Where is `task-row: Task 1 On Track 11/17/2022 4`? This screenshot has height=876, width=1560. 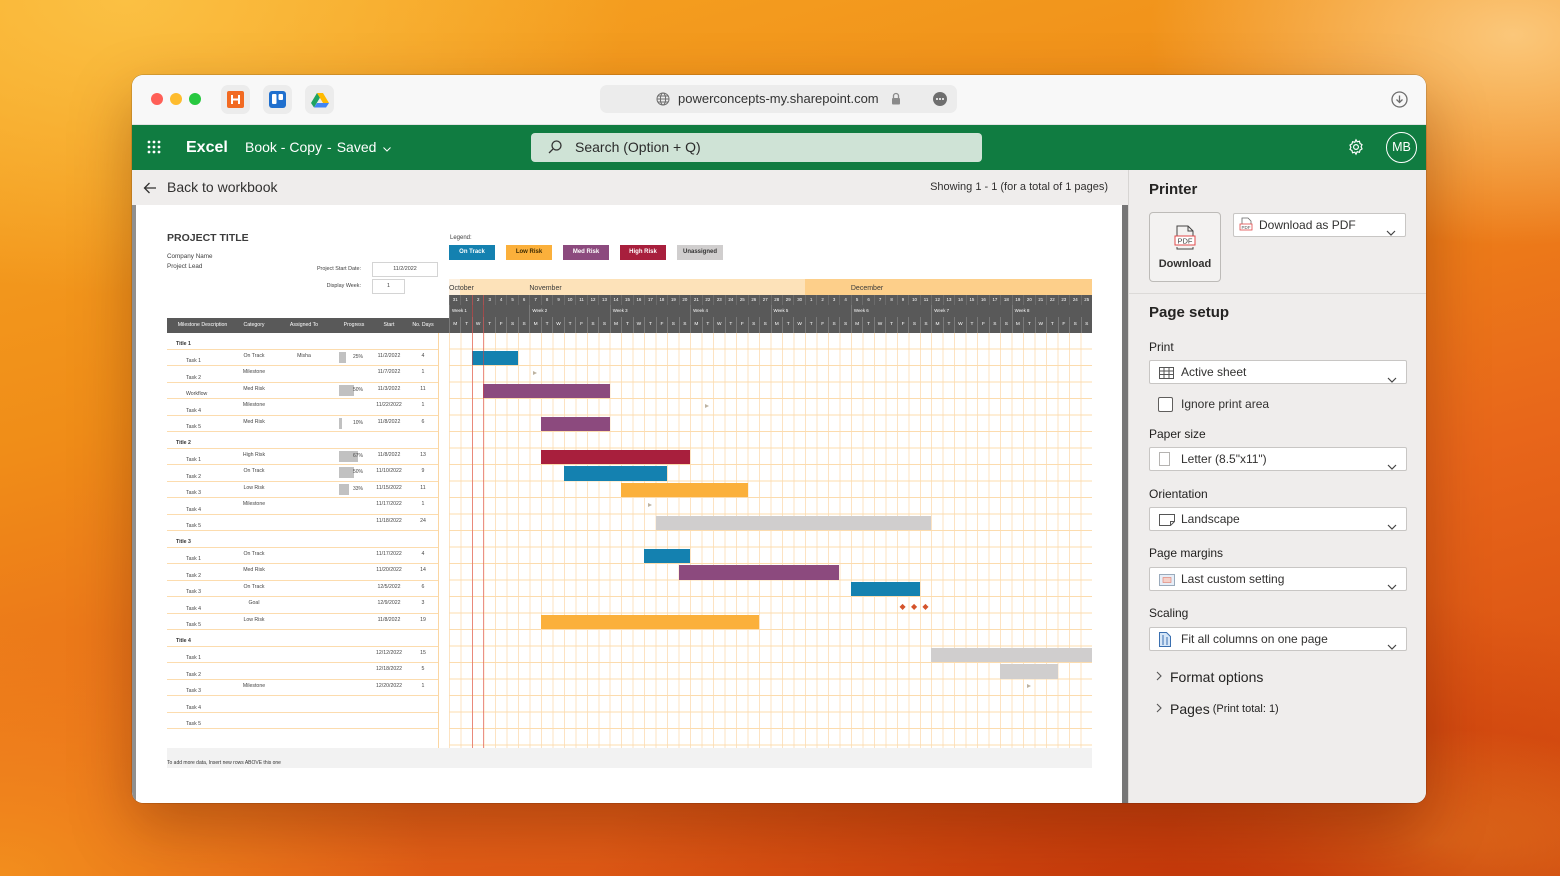 task-row: Task 1 On Track 11/17/2022 4 is located at coordinates (302, 556).